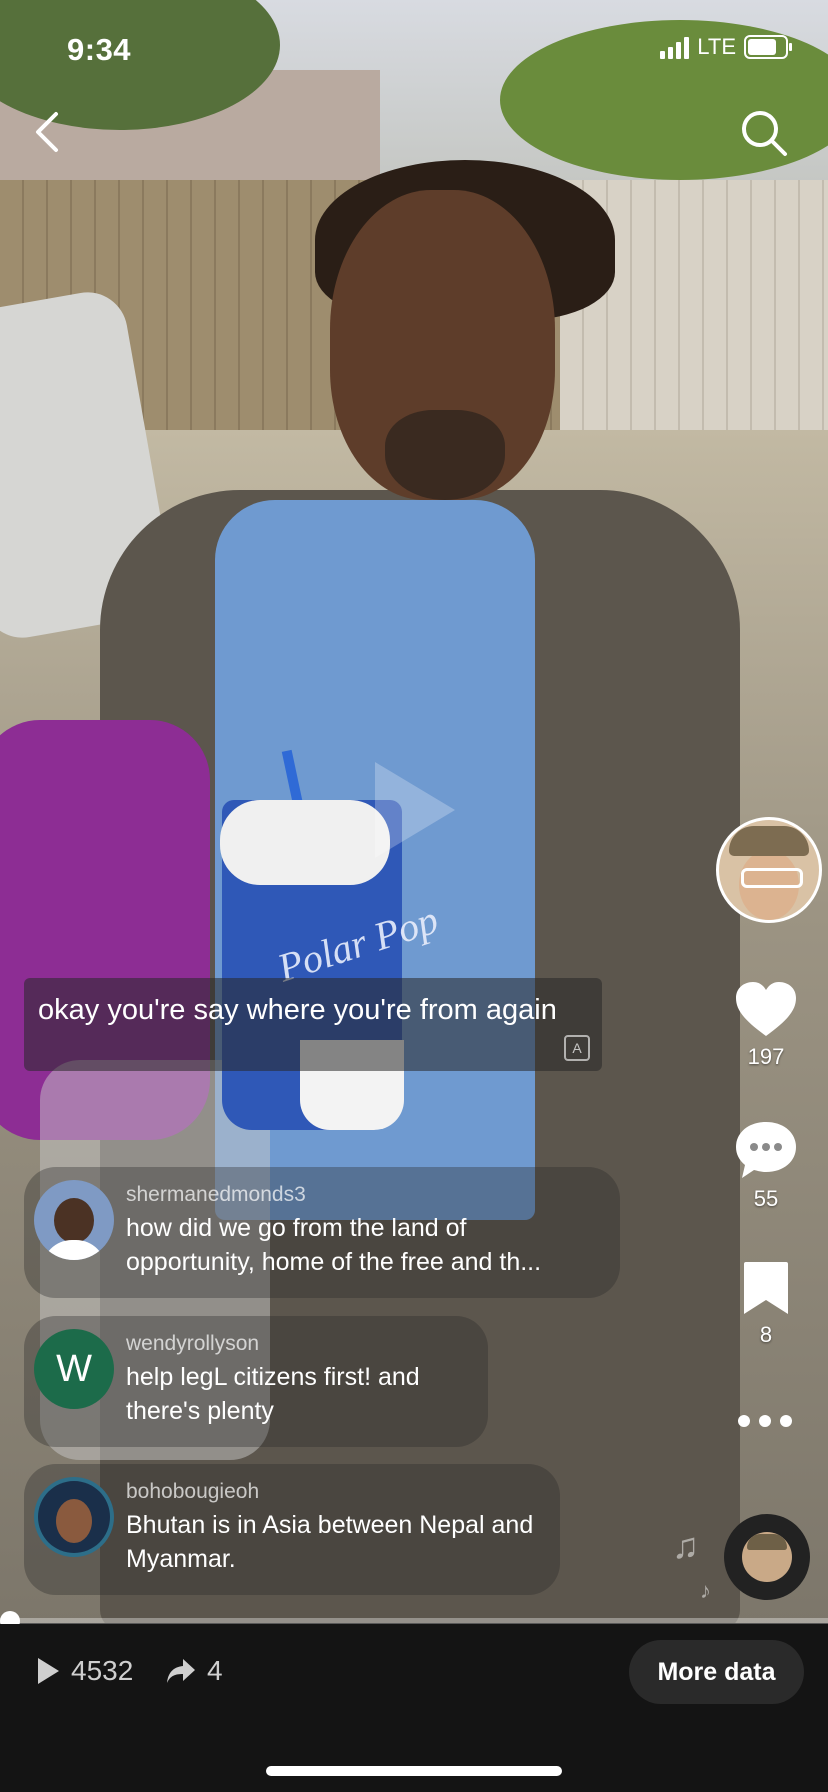  I want to click on comment-count: 55, so click(766, 1198).